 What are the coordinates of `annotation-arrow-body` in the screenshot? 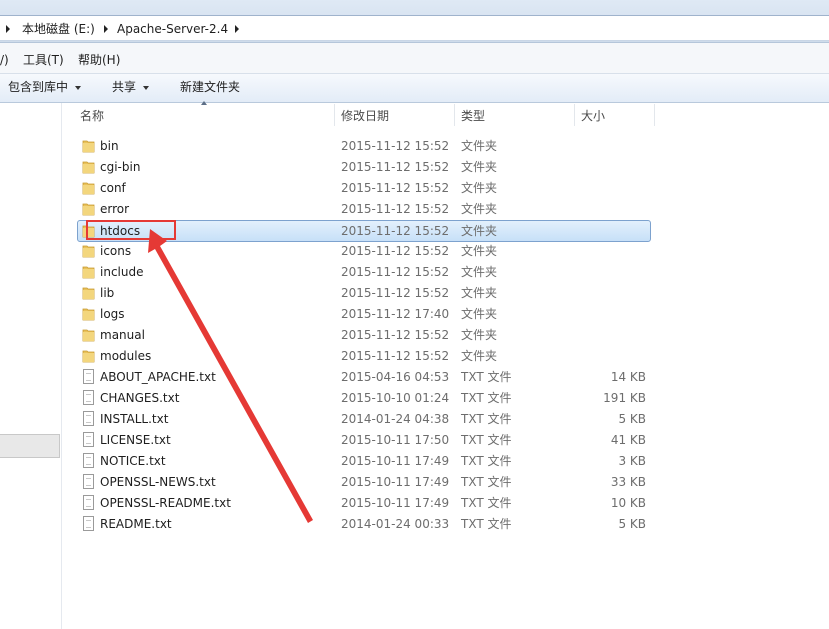 It's located at (230, 376).